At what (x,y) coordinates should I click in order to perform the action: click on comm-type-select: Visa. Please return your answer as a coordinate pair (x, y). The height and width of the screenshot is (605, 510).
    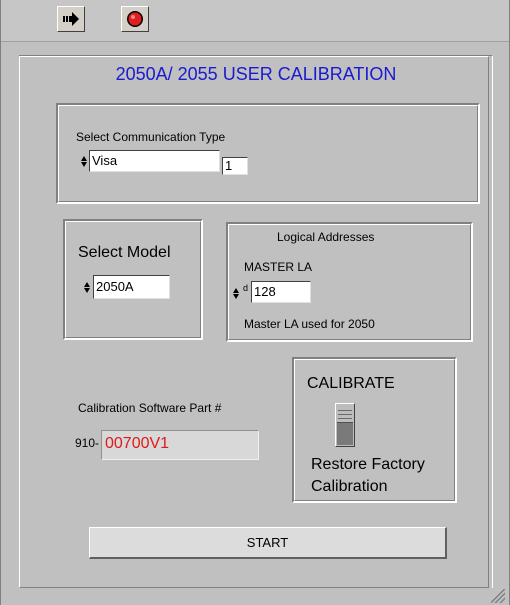
    Looking at the image, I should click on (154, 161).